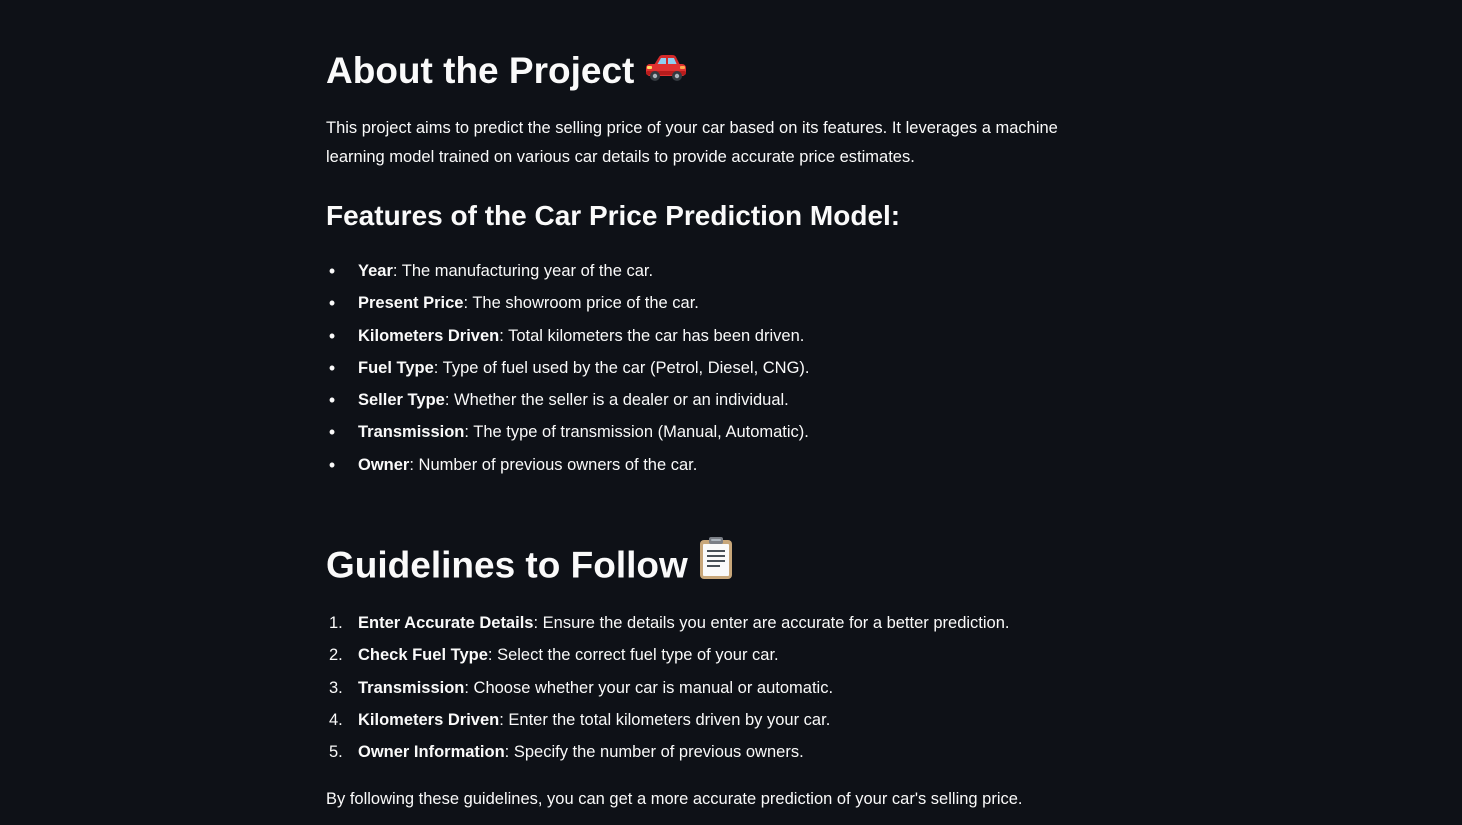  I want to click on guideline-term: Transmission, so click(411, 687).